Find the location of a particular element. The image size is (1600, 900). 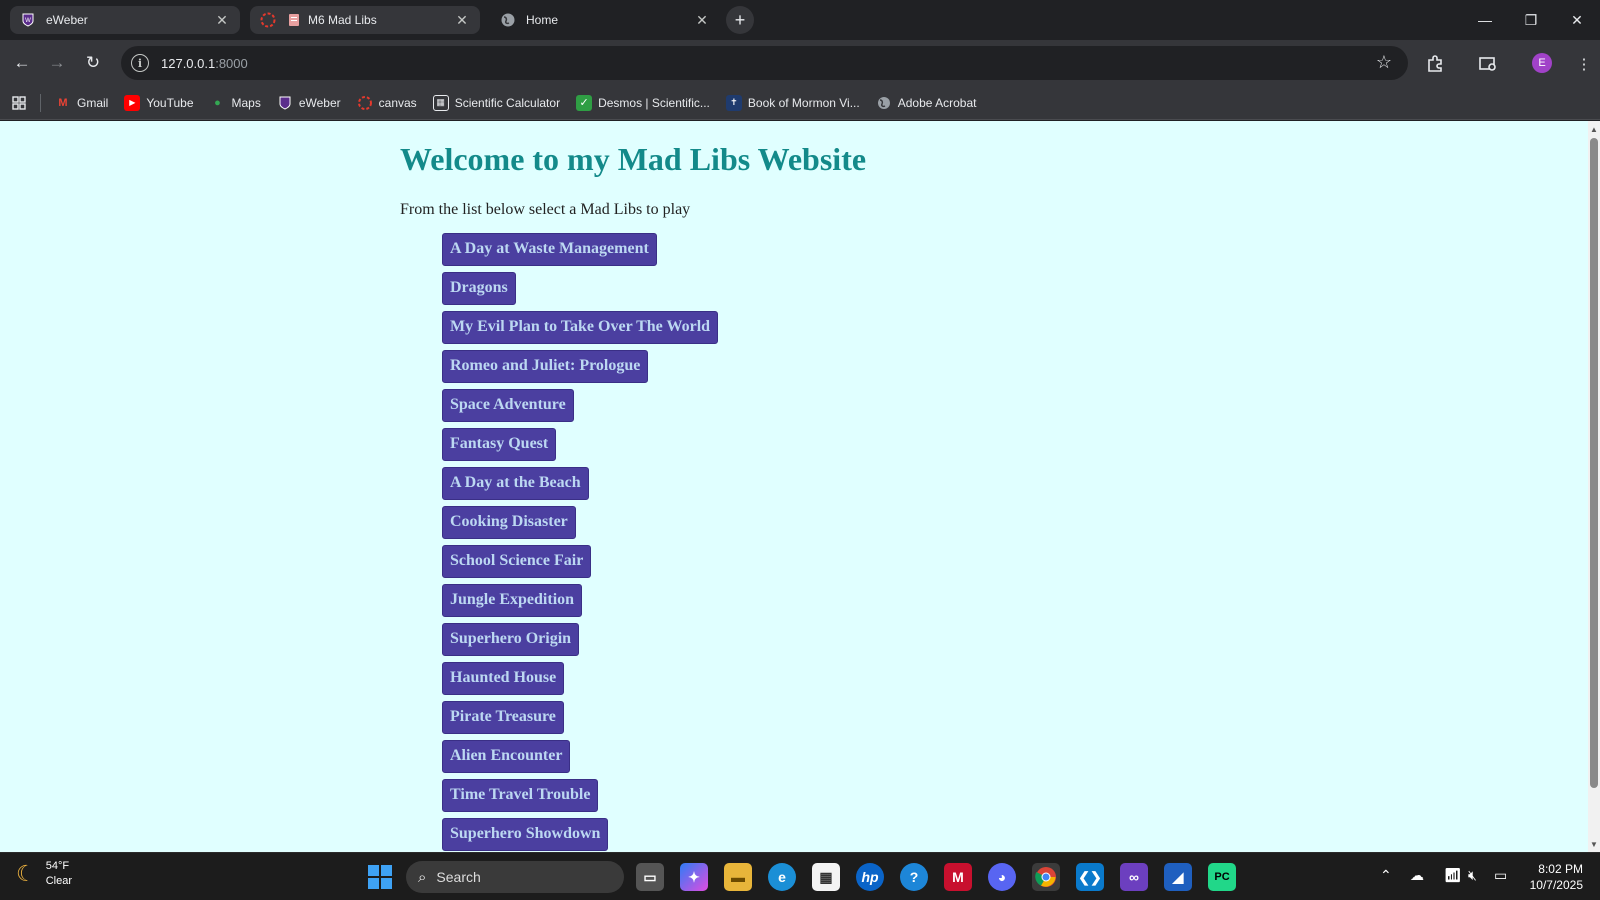

bookmark-eweber: eWeber is located at coordinates (309, 103).